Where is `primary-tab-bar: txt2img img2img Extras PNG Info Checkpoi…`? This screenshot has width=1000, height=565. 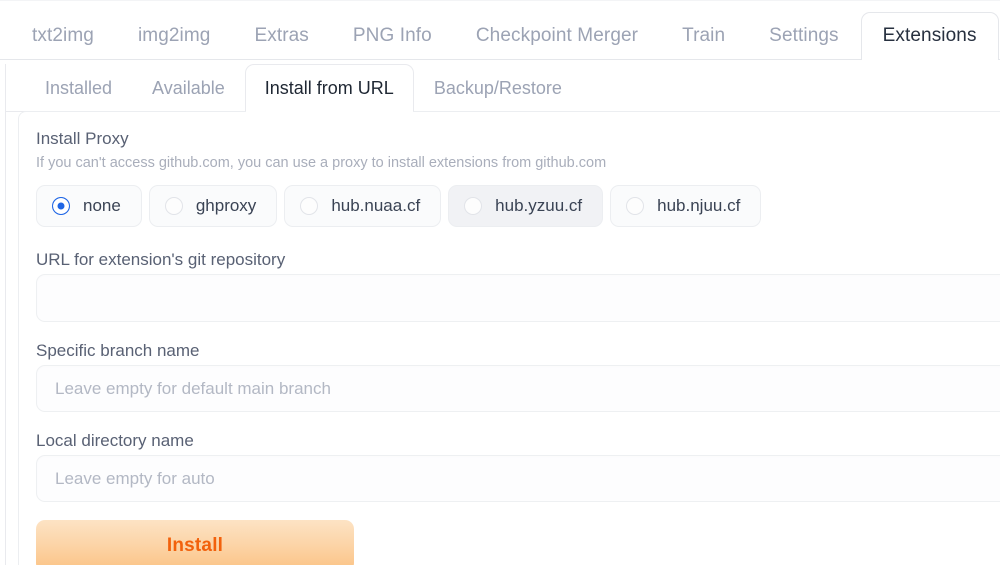 primary-tab-bar: txt2img img2img Extras PNG Info Checkpoi… is located at coordinates (500, 36).